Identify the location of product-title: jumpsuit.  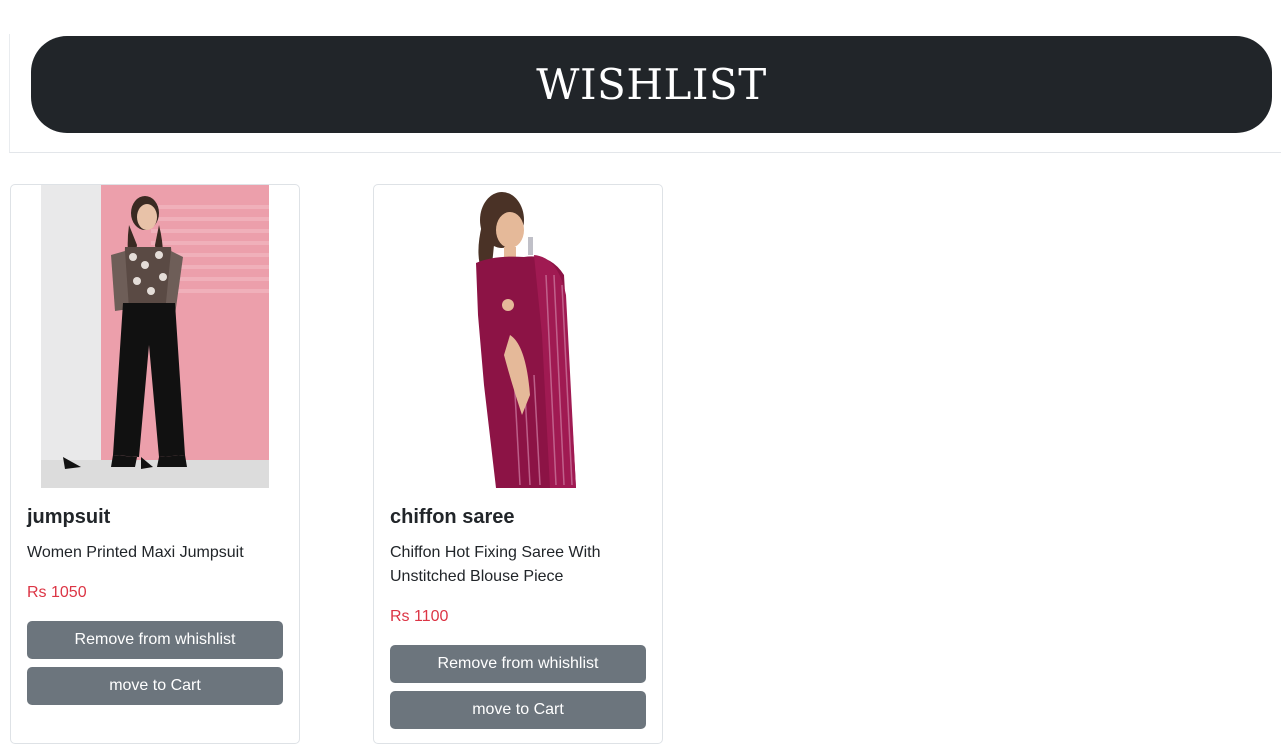
(69, 517).